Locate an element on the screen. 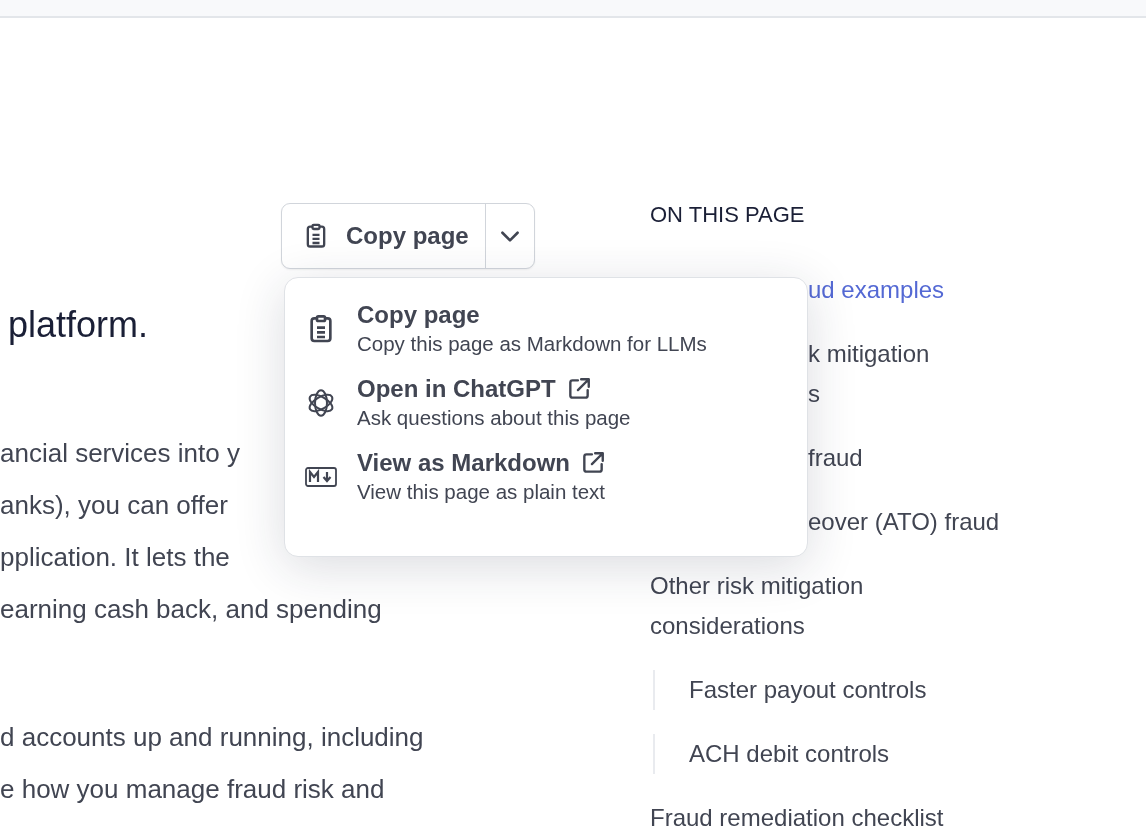 This screenshot has height=828, width=1146. copy-page-button: Copy page is located at coordinates (384, 236).